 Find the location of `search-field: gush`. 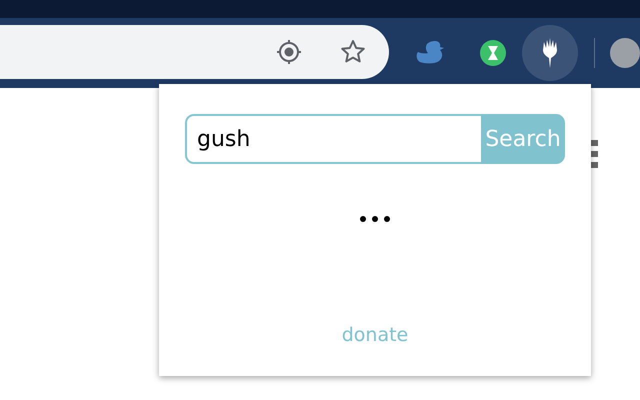

search-field: gush is located at coordinates (333, 139).